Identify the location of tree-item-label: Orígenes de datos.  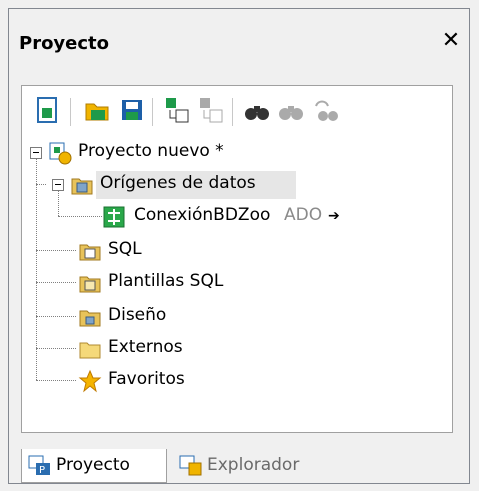
(178, 183).